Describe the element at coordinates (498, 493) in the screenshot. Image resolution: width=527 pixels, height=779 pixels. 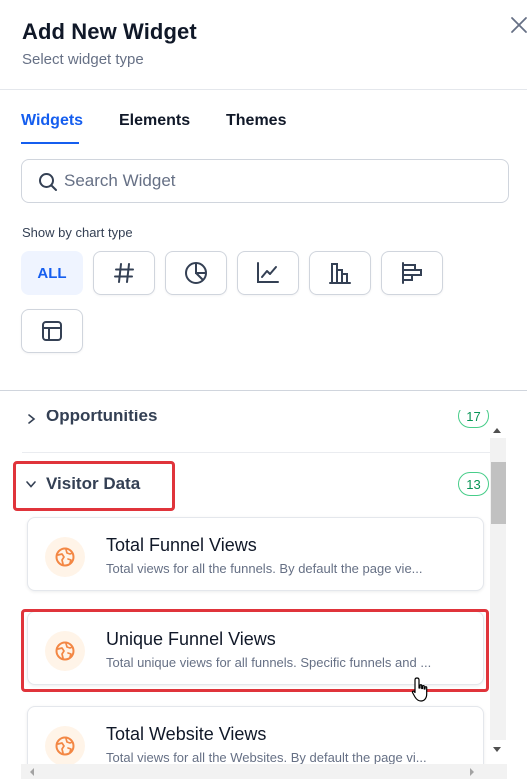
I see `vertical-scrollbar-thumb` at that location.